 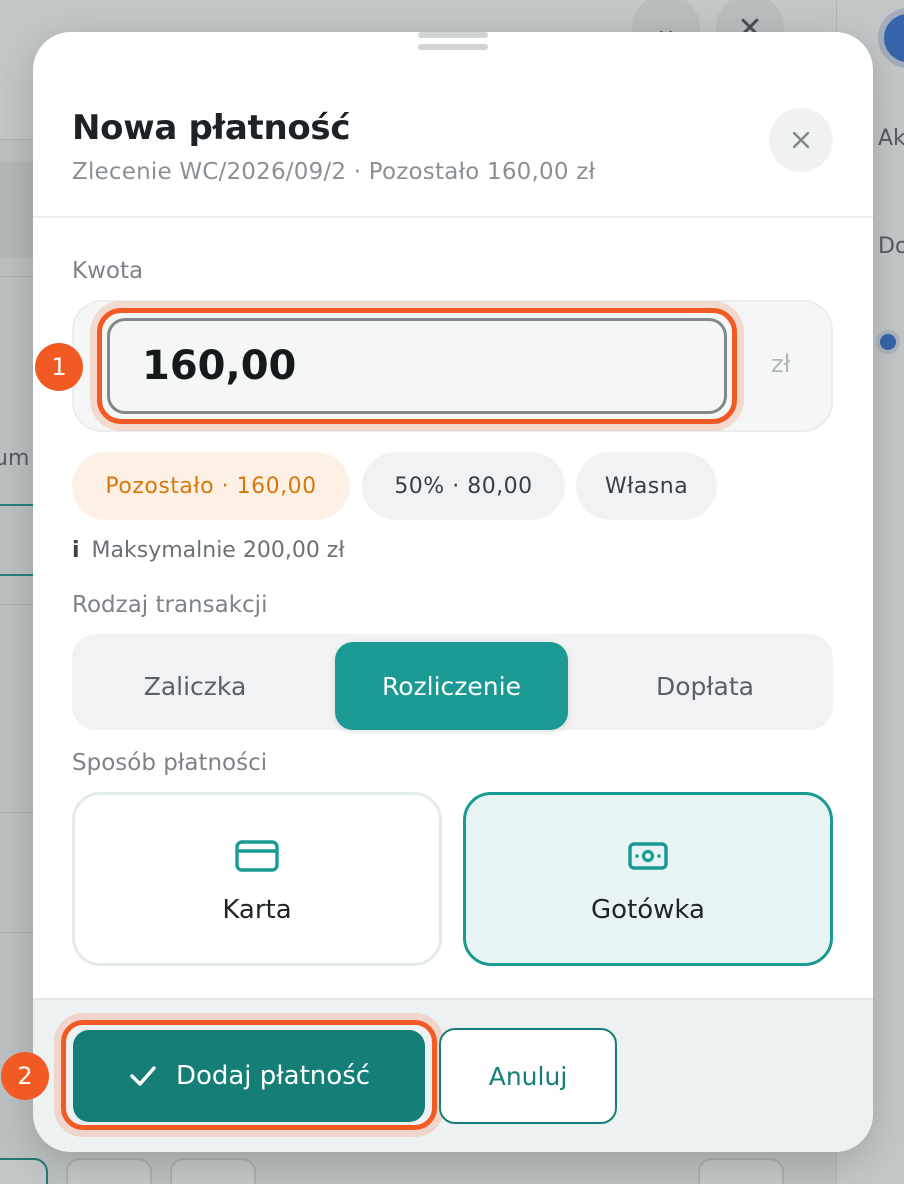 I want to click on step-badge: 2, so click(x=25, y=1076).